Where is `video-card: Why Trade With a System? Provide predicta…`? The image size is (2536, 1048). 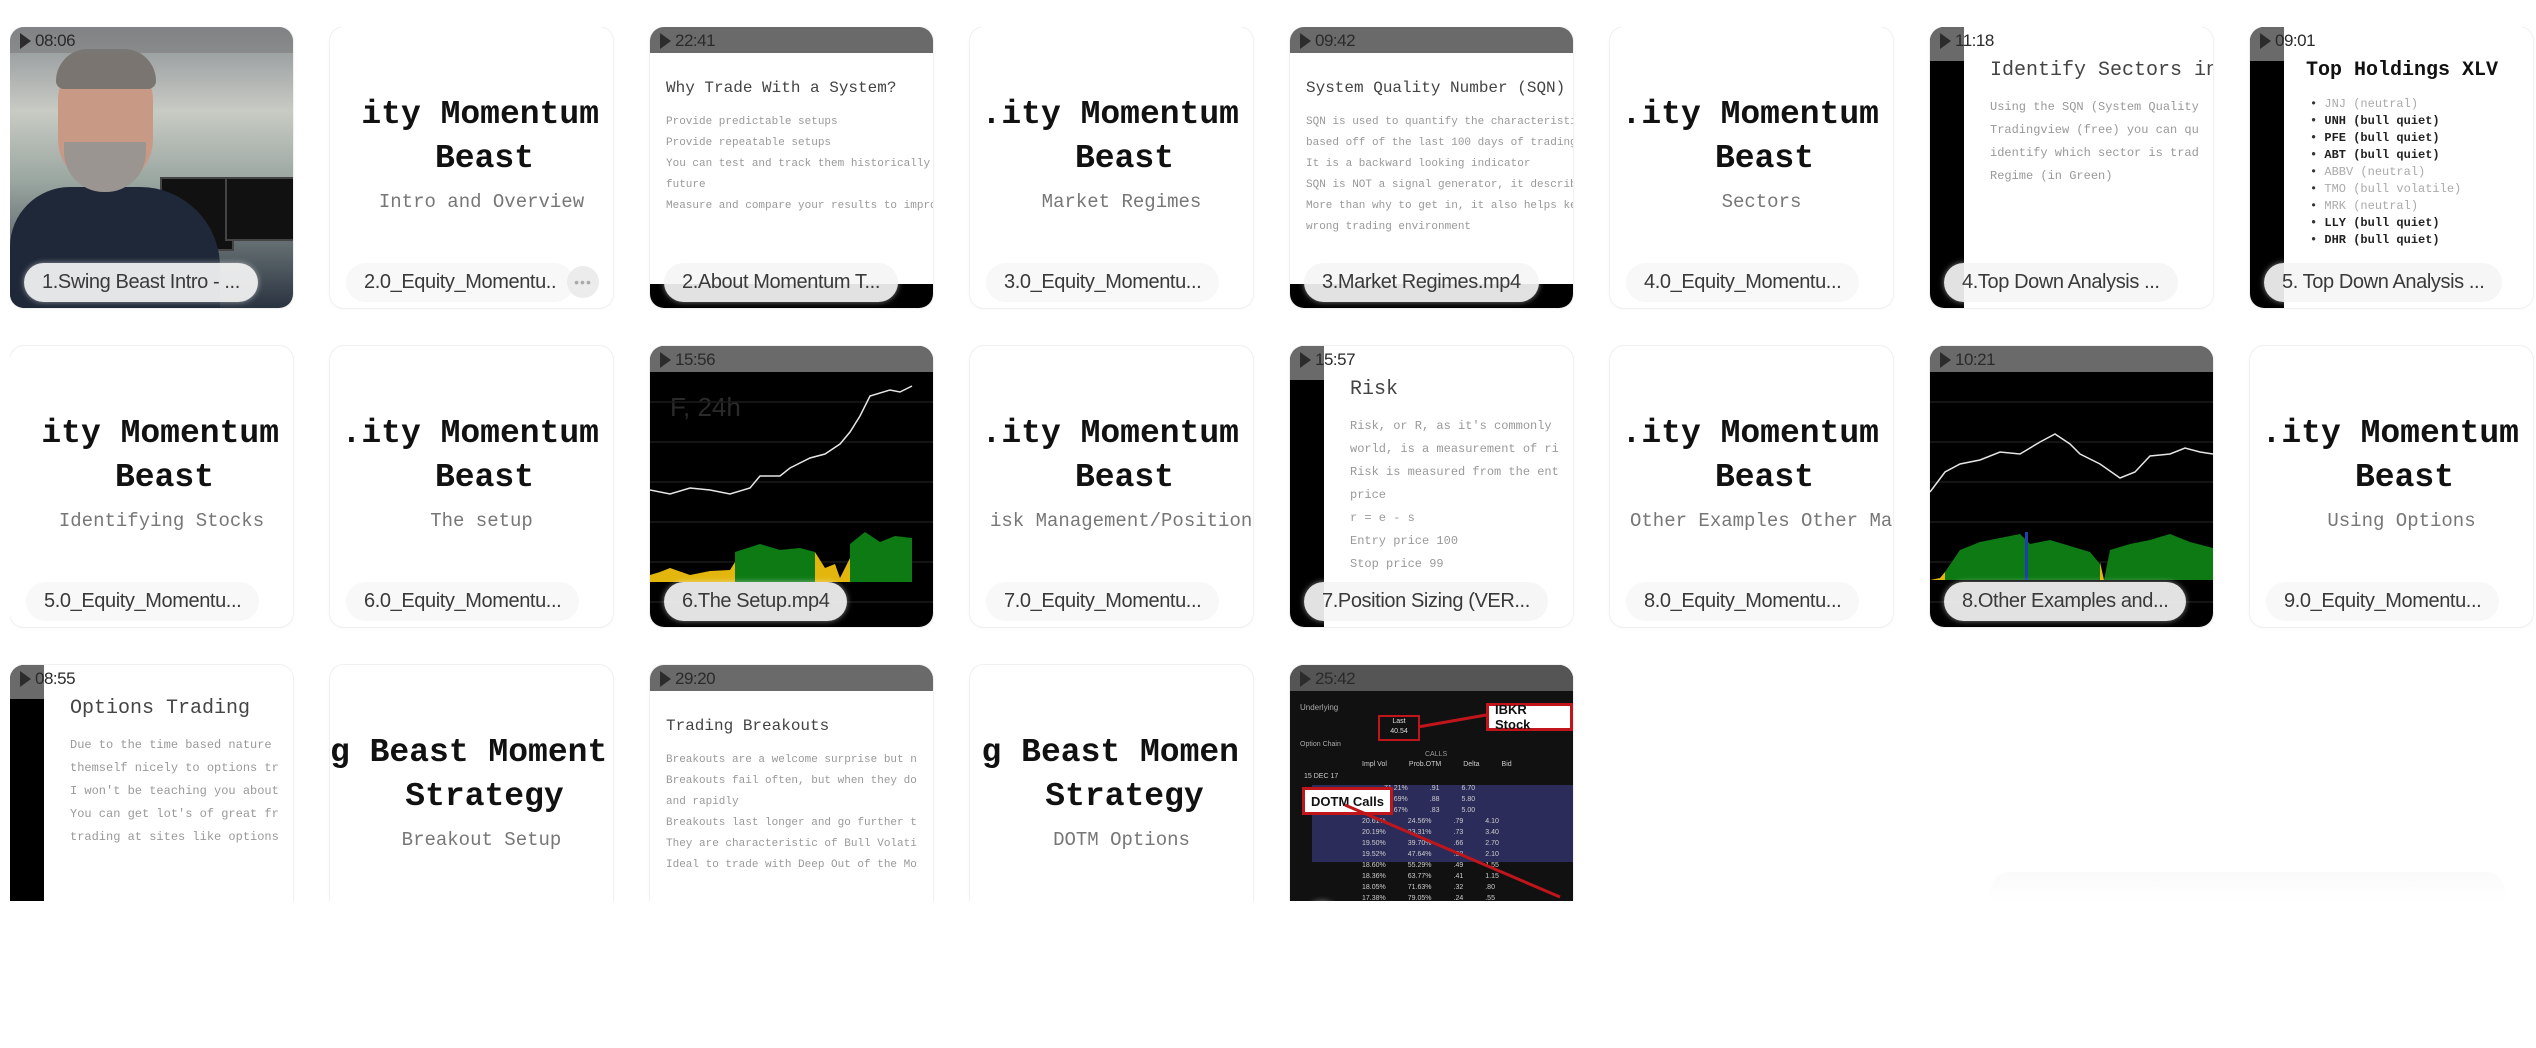 video-card: Why Trade With a System? Provide predicta… is located at coordinates (791, 167).